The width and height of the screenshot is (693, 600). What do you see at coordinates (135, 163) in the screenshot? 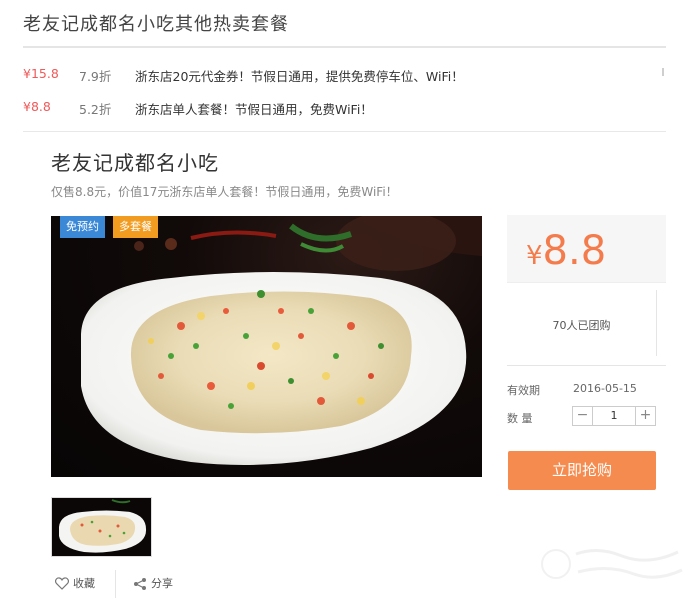
I see `product-title: 老友记成都名小吃` at bounding box center [135, 163].